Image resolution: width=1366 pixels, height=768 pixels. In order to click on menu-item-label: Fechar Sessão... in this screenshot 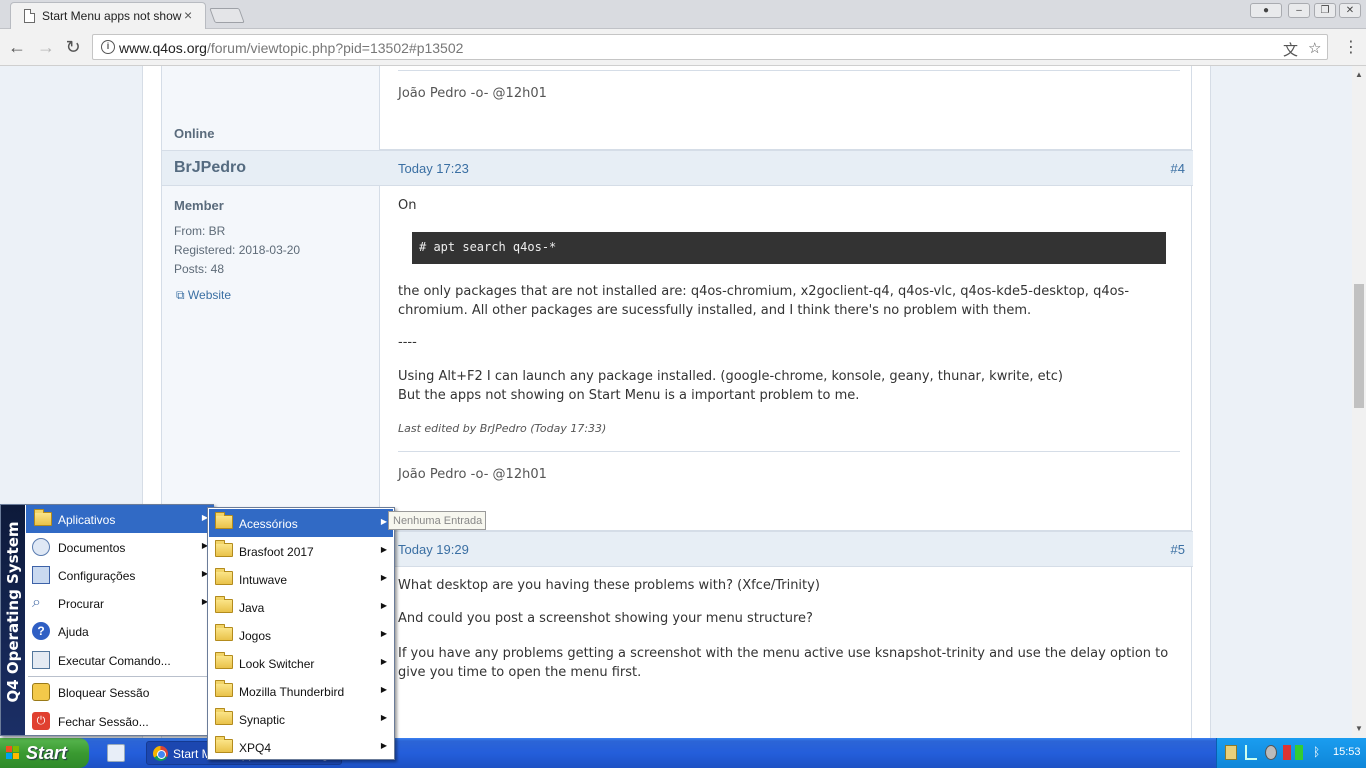, I will do `click(103, 722)`.